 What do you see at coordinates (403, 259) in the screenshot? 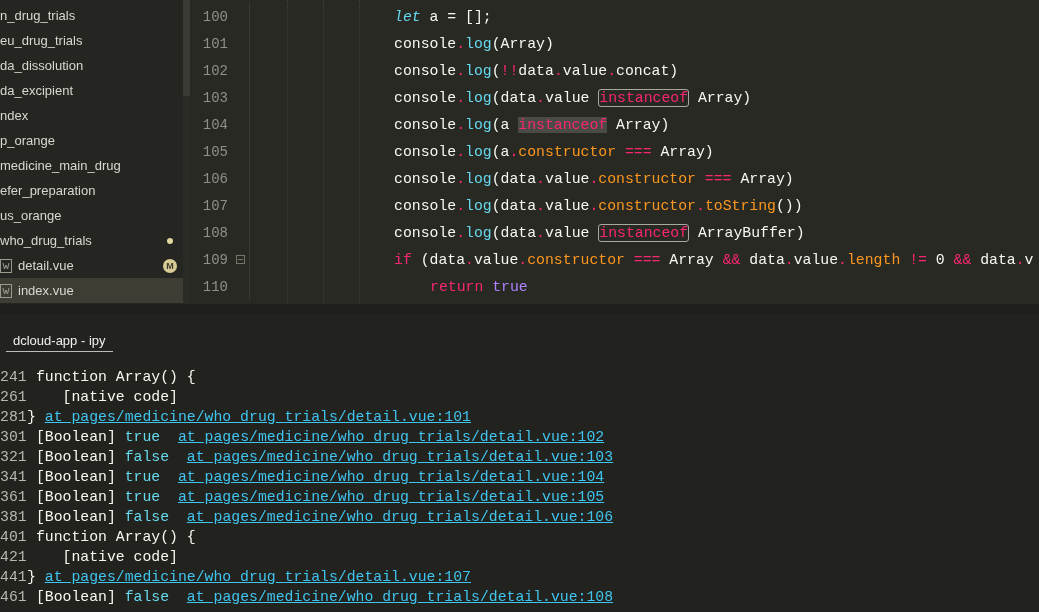
I see `code-keyword: if` at bounding box center [403, 259].